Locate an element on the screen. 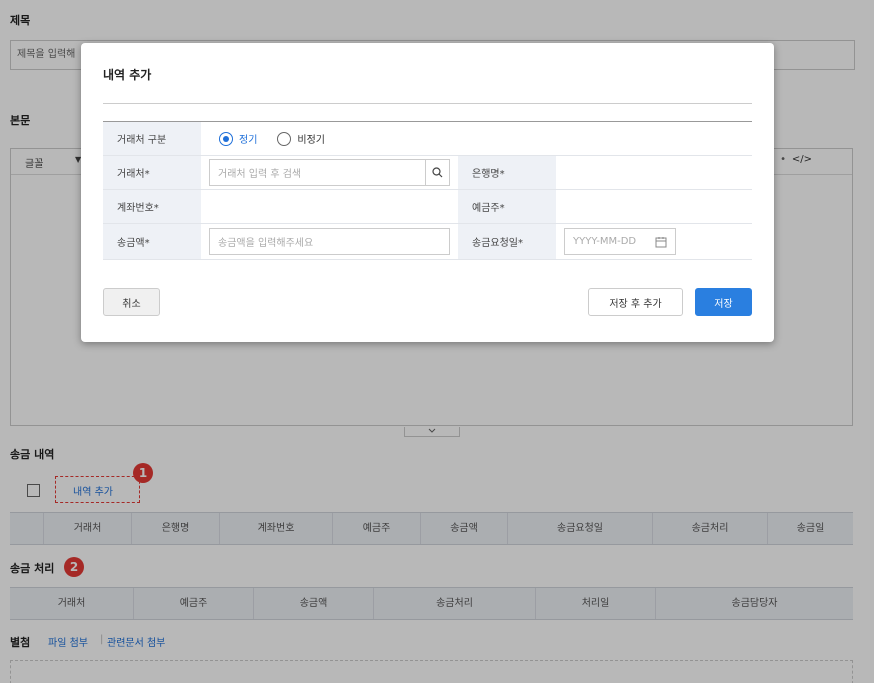 This screenshot has height=683, width=874. cancel-button: 취소 is located at coordinates (131, 302).